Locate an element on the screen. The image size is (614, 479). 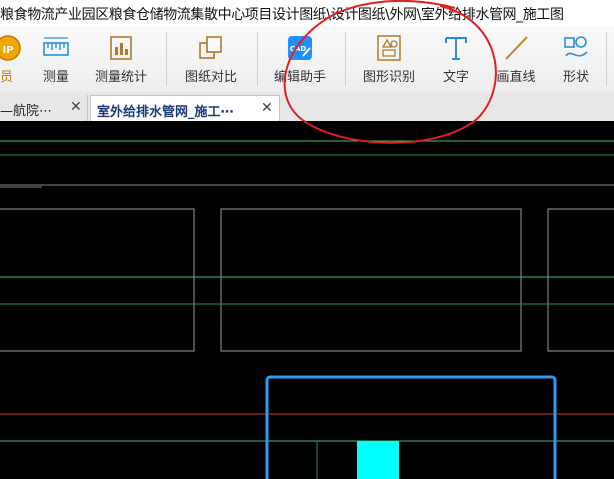
shape-recognition-label: 图形识别 is located at coordinates (388, 77).